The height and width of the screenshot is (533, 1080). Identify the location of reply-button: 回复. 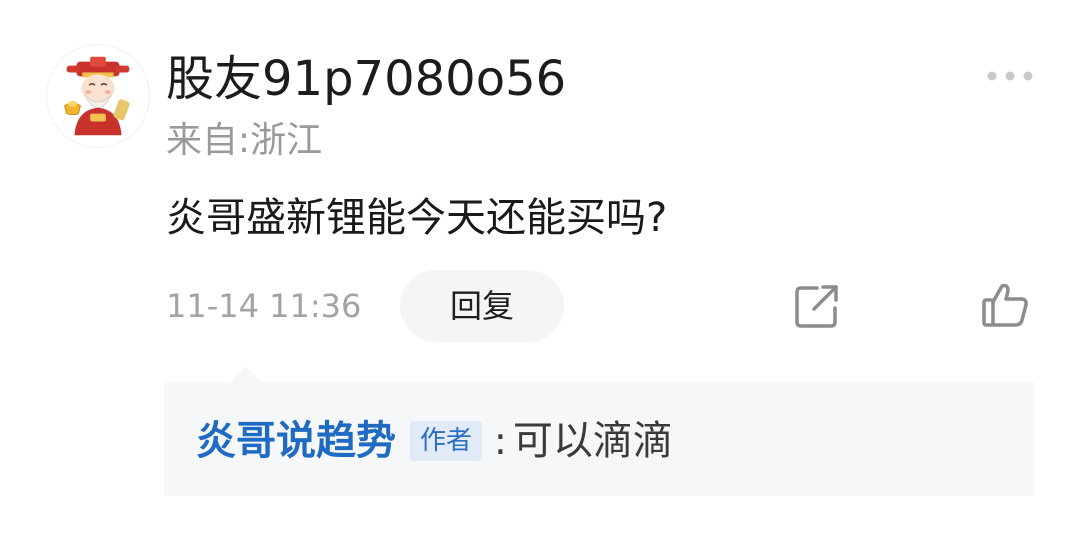
(482, 306).